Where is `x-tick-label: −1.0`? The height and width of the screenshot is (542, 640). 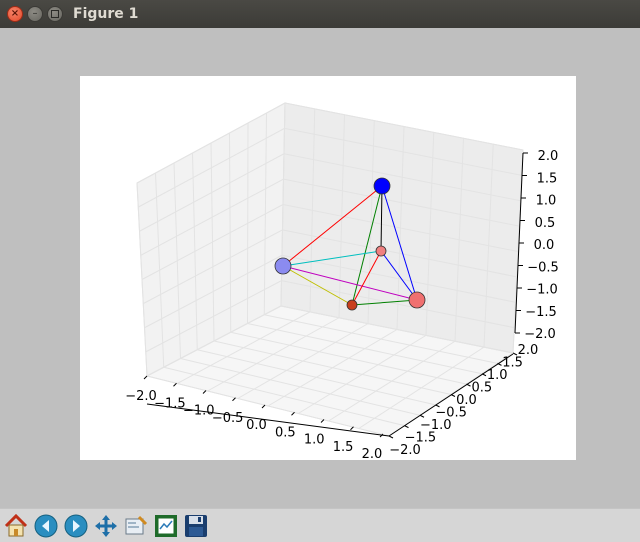 x-tick-label: −1.0 is located at coordinates (199, 411).